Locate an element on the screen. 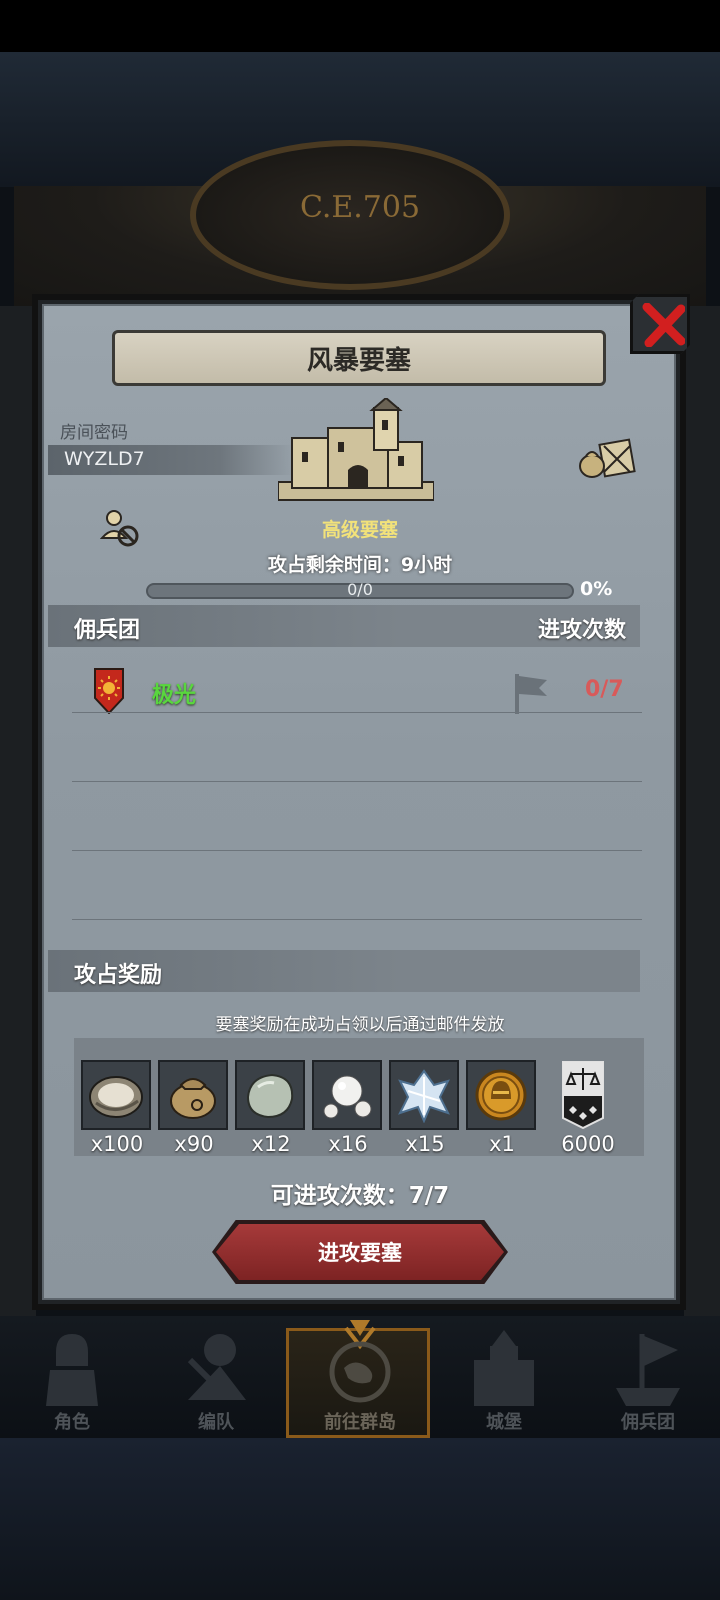 This screenshot has height=1600, width=720. reward-quantity: x100 is located at coordinates (117, 1144).